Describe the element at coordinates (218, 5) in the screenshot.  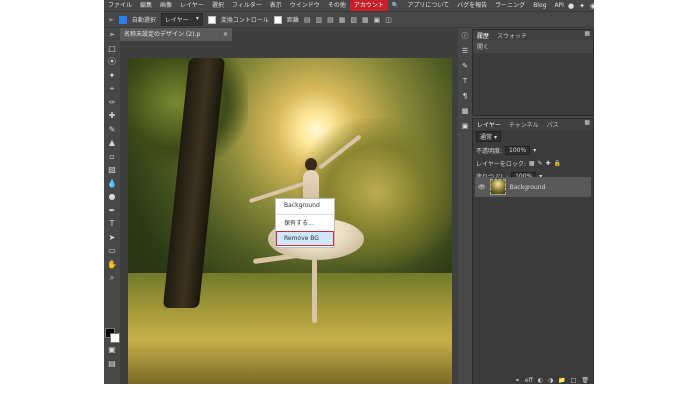
I see `menu-select: 選択` at that location.